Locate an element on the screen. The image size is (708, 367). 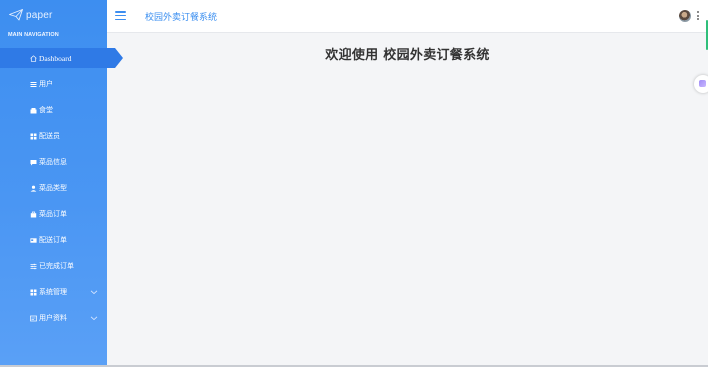
profile-card-icon is located at coordinates (33, 318).